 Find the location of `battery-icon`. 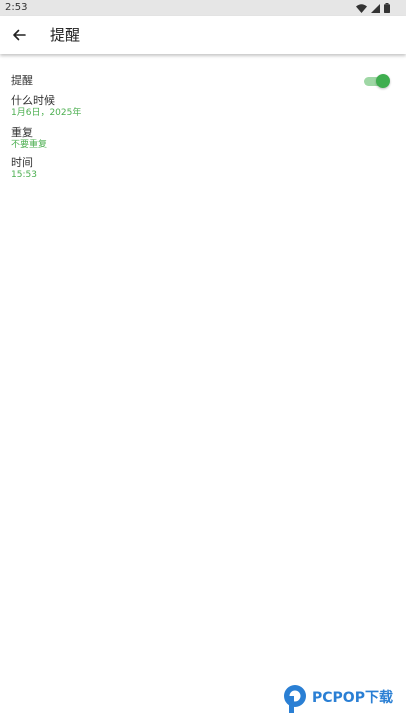

battery-icon is located at coordinates (387, 8).